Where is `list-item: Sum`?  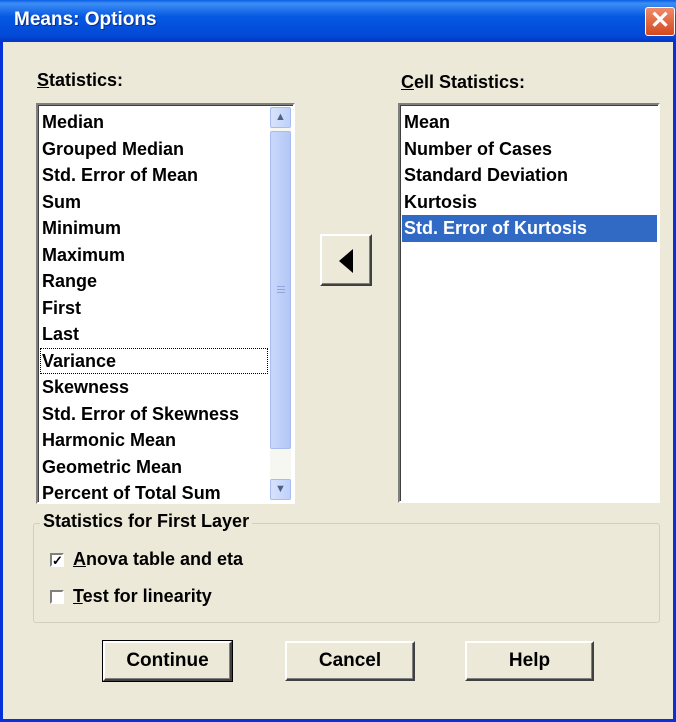 list-item: Sum is located at coordinates (154, 202).